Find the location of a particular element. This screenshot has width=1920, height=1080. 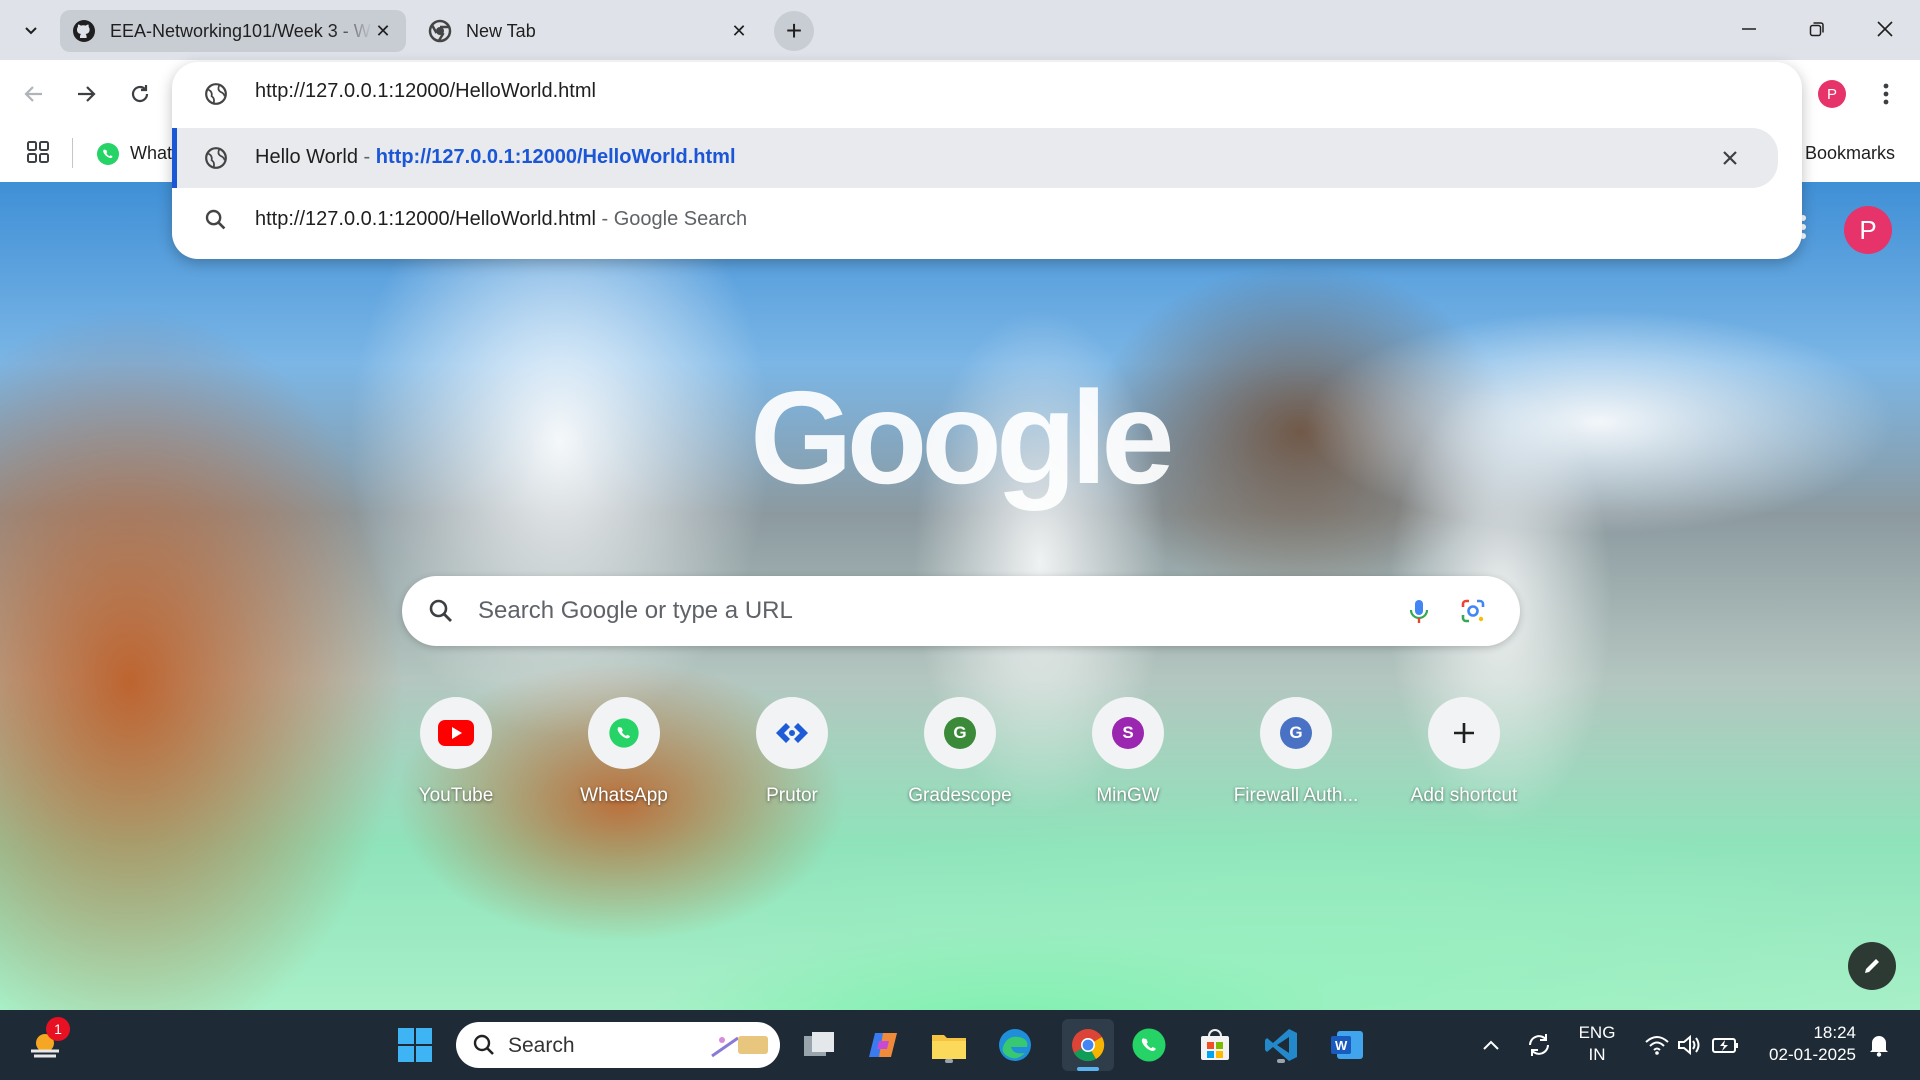

bookmark-label: What is located at coordinates (151, 153).